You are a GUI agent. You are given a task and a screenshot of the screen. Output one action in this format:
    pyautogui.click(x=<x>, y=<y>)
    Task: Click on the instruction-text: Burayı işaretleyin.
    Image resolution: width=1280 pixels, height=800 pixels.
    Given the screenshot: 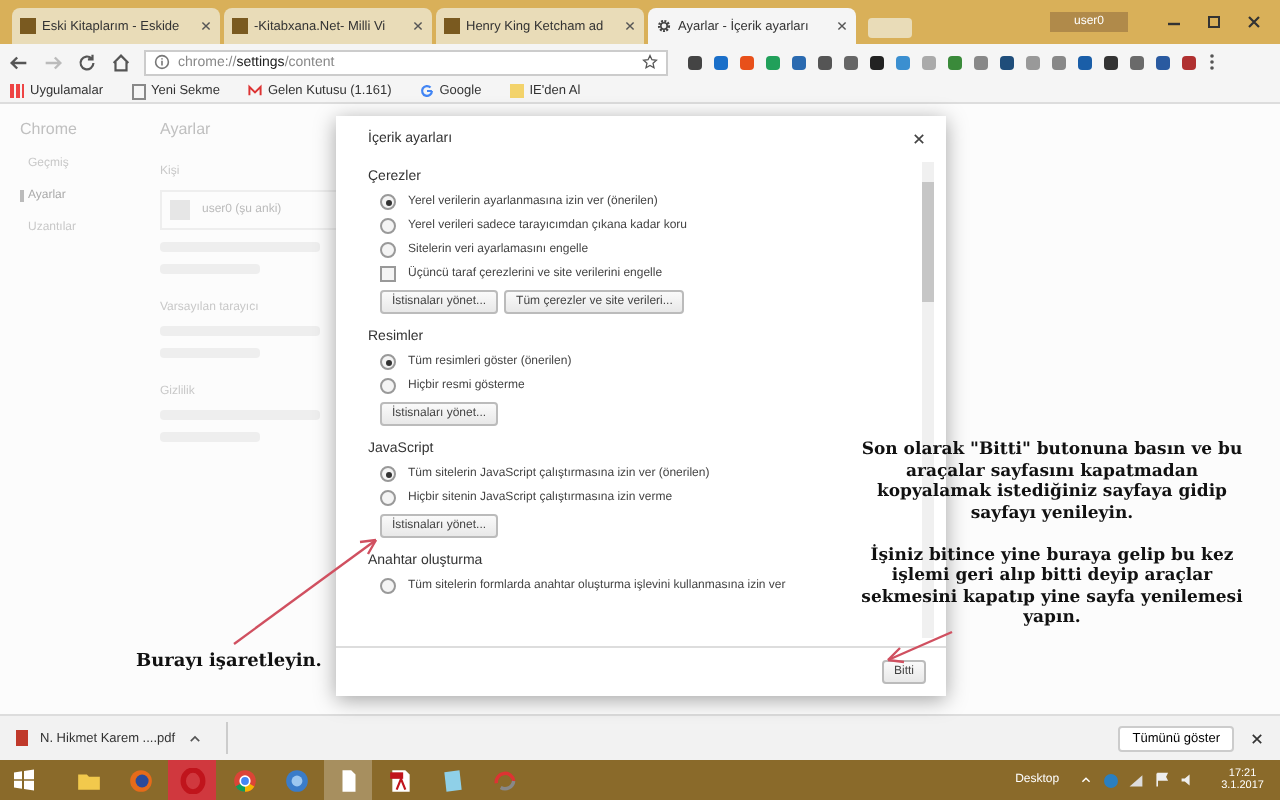 What is the action you would take?
    pyautogui.click(x=229, y=662)
    